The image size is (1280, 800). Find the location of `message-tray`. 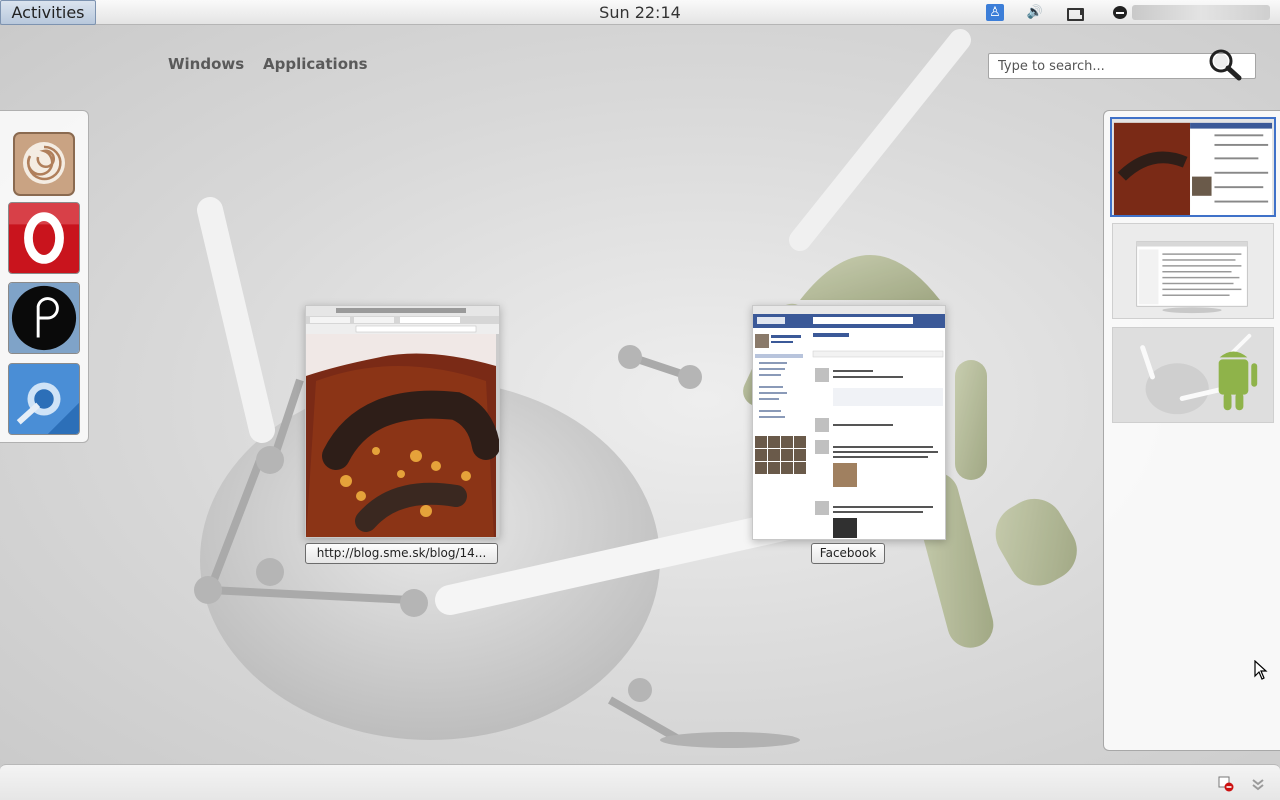

message-tray is located at coordinates (640, 782).